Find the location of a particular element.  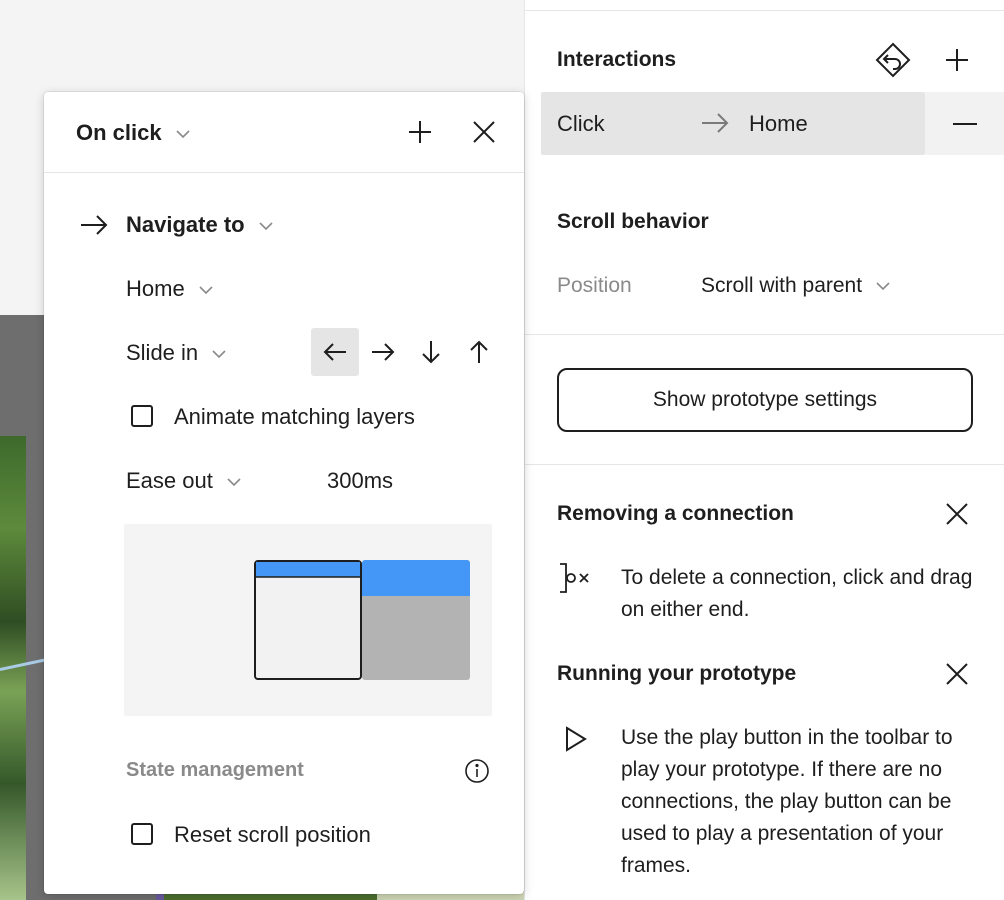

destination-dropdown: Home is located at coordinates (169, 289).